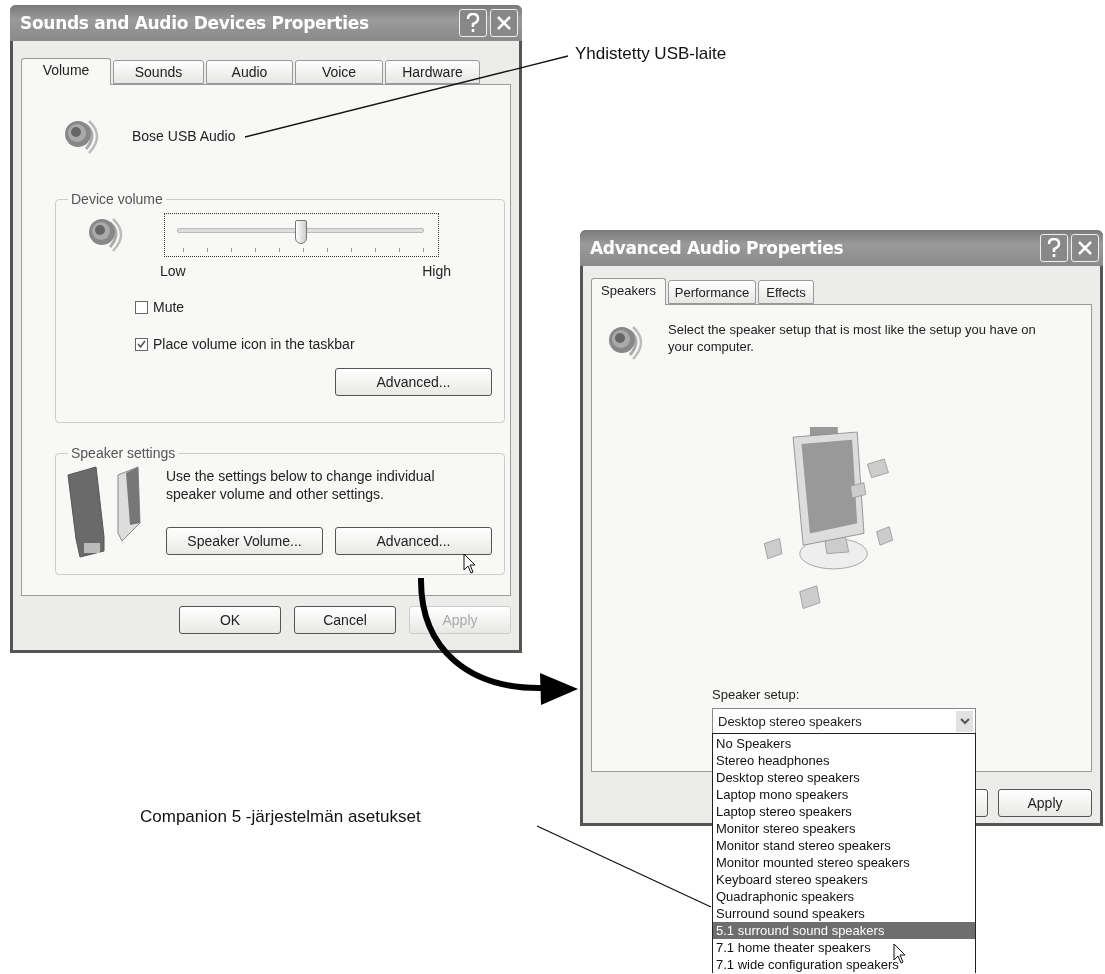  I want to click on list-option: Monitor mounted stereo speakers, so click(844, 862).